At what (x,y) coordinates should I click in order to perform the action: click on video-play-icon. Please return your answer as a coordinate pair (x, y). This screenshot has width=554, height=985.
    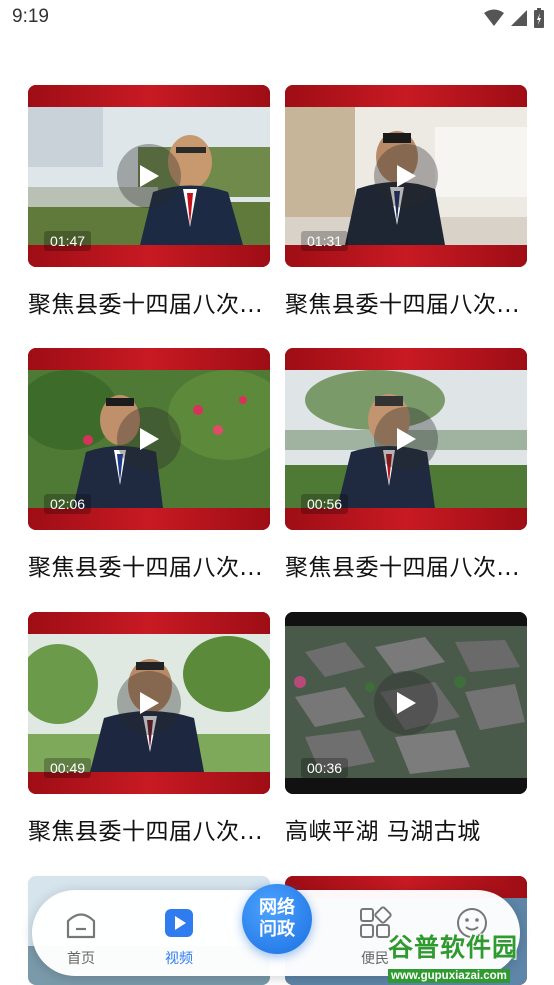
    Looking at the image, I should click on (179, 923).